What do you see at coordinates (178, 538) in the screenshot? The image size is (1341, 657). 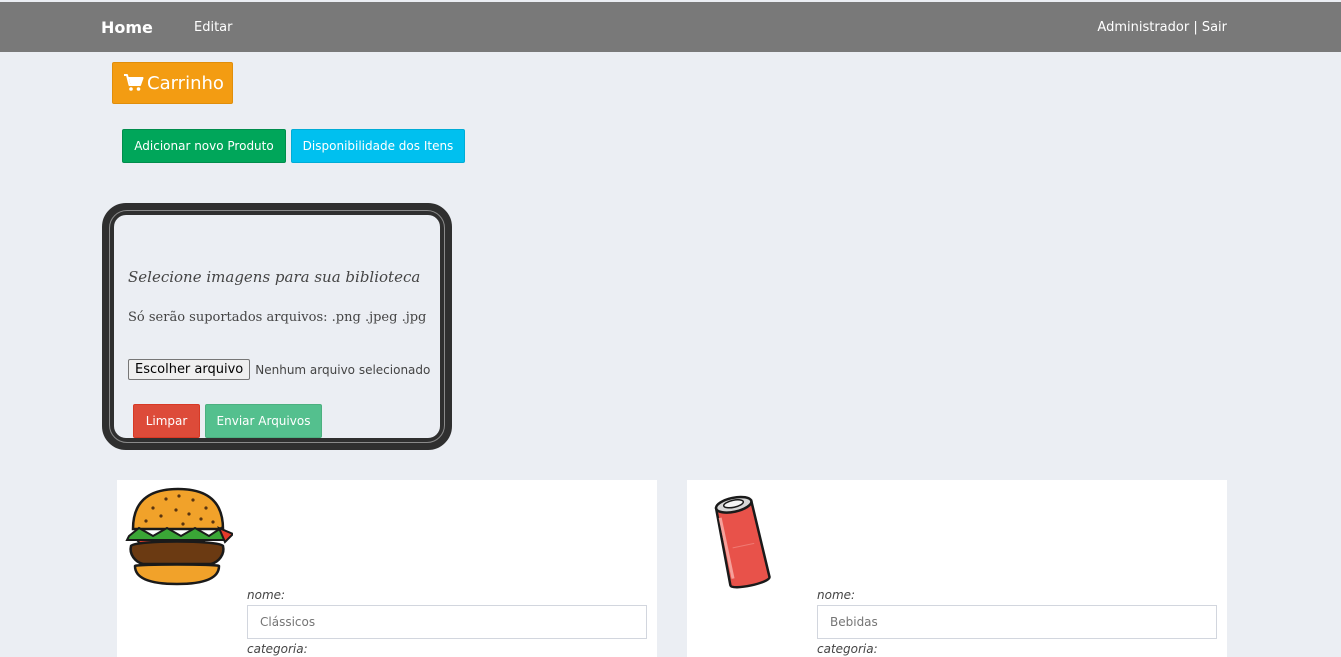 I see `hamburger-icon` at bounding box center [178, 538].